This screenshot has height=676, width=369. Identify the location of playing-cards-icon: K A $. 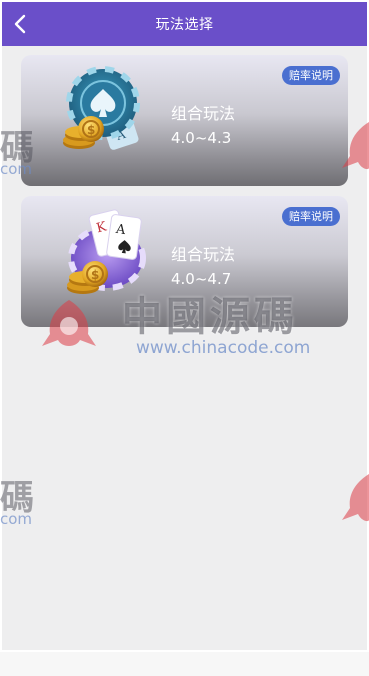
(106, 251).